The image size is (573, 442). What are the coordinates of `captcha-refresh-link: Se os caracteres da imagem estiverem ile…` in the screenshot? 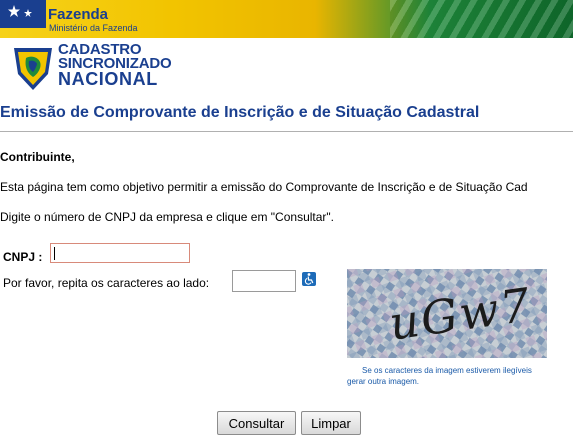 It's located at (447, 370).